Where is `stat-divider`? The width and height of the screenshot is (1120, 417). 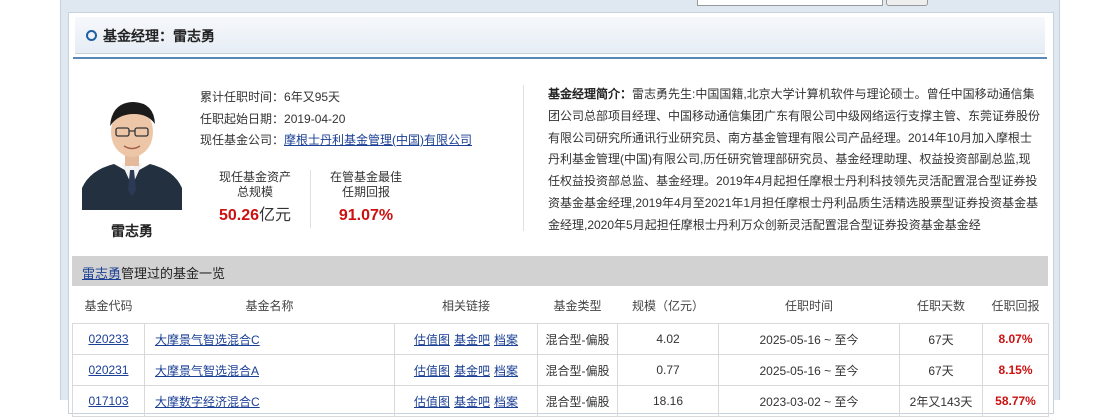
stat-divider is located at coordinates (310, 199).